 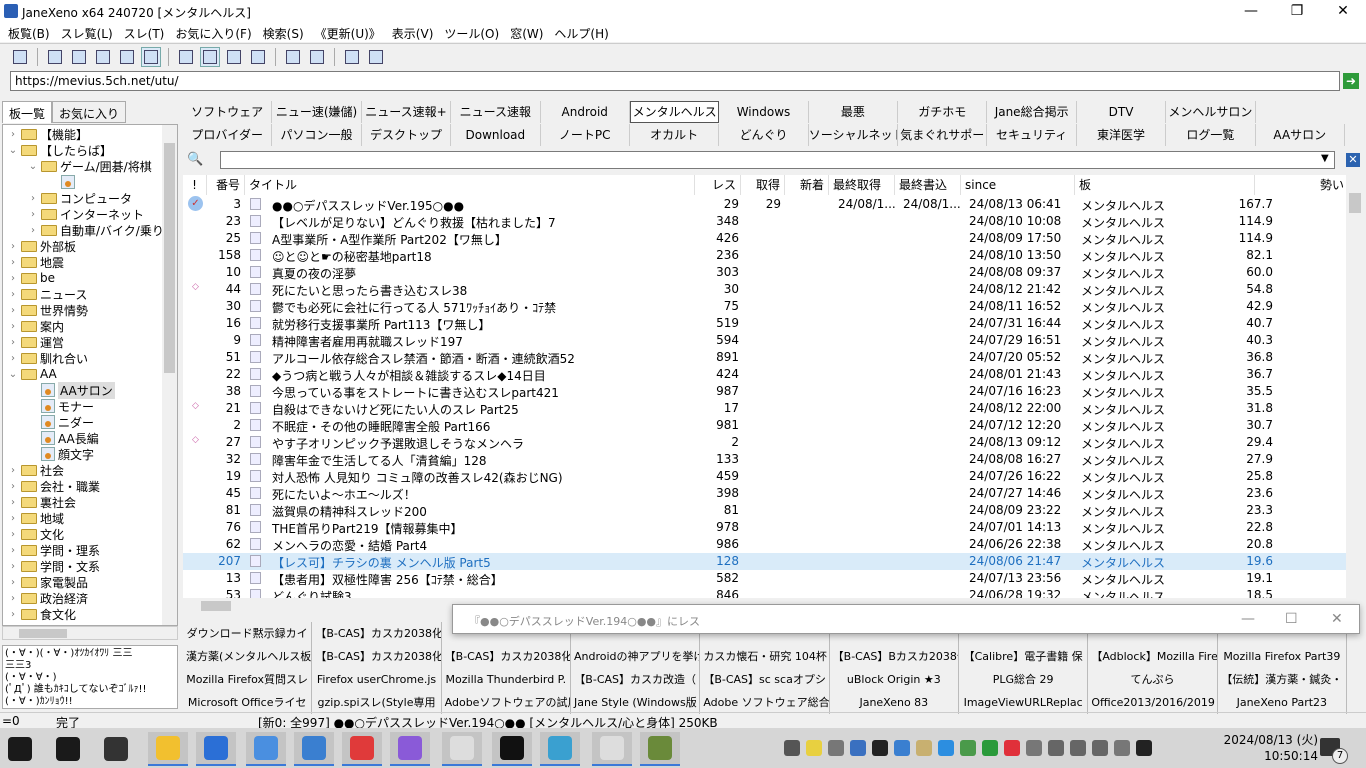 What do you see at coordinates (718, 185) in the screenshot?
I see `column-header: レス` at bounding box center [718, 185].